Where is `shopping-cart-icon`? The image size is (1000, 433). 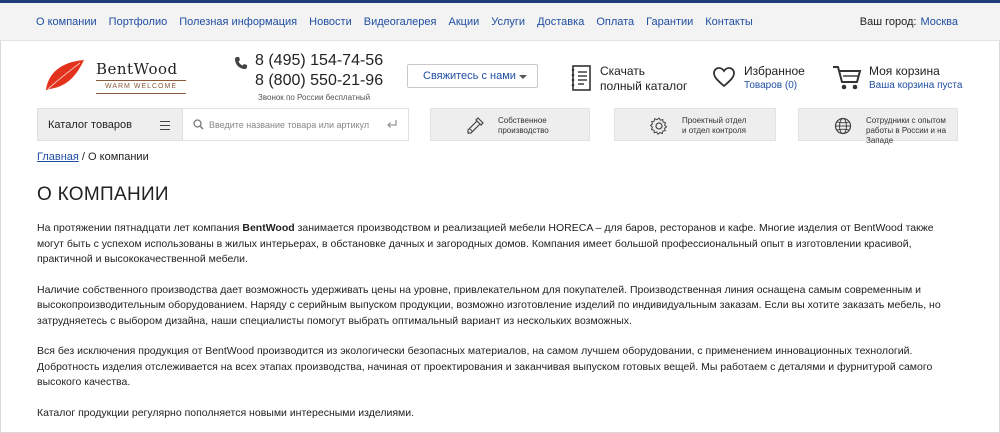
shopping-cart-icon is located at coordinates (847, 78).